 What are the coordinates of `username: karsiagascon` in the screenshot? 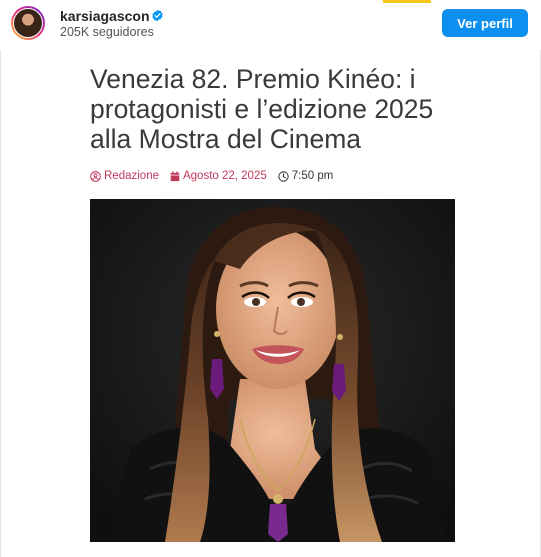 It's located at (105, 16).